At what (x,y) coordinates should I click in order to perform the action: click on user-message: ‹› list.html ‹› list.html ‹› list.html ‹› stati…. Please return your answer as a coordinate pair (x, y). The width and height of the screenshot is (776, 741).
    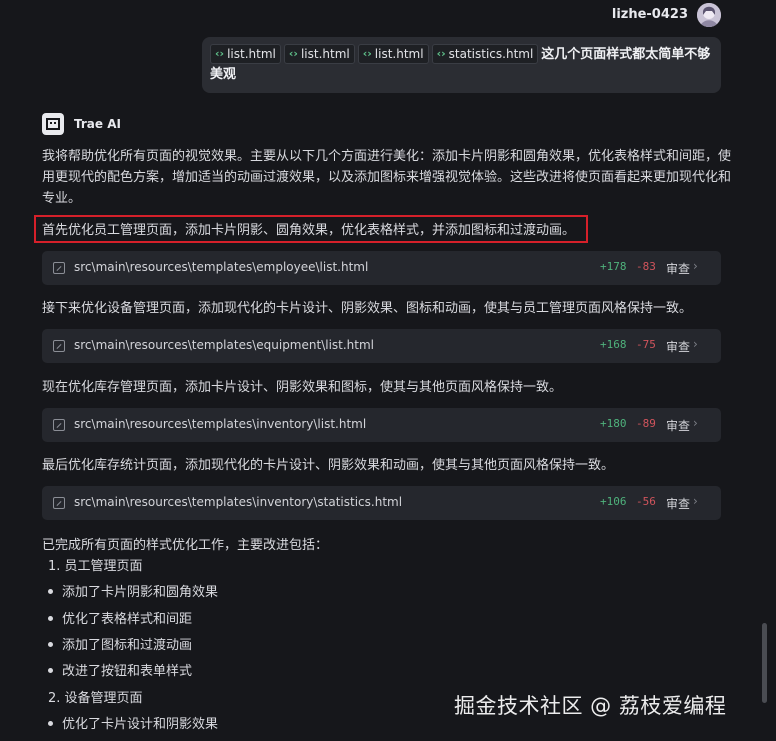
    Looking at the image, I should click on (461, 65).